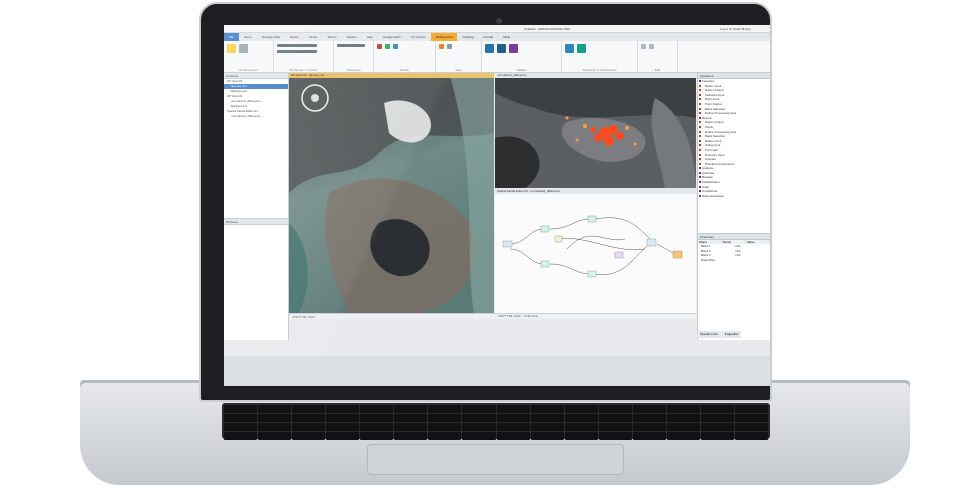  I want to click on tab-format: Format, so click(488, 37).